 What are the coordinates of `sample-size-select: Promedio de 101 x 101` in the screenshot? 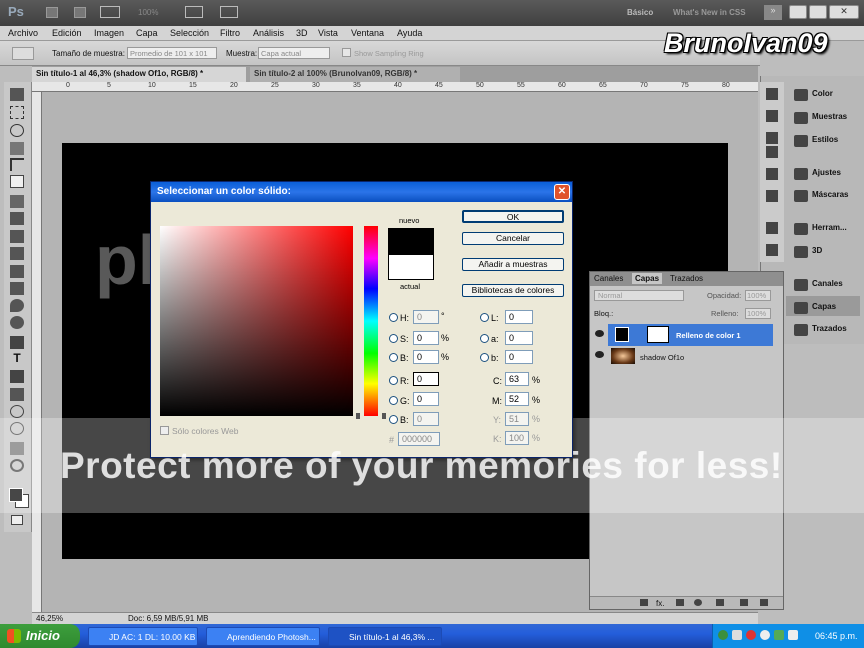 It's located at (172, 53).